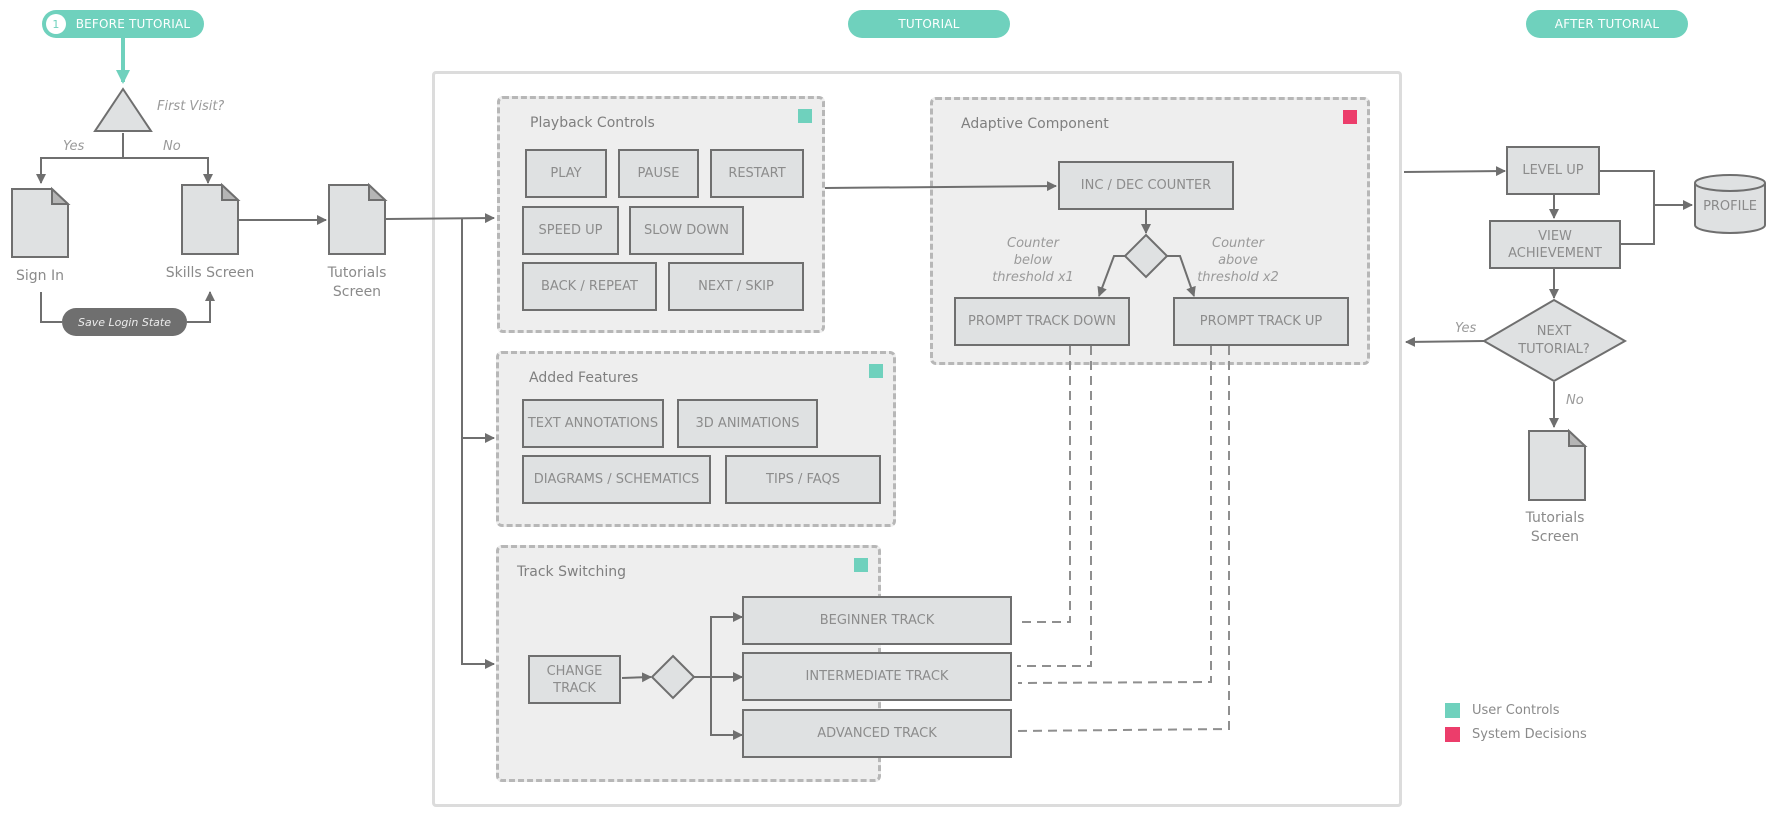  I want to click on arrow-to-playback, so click(440, 218).